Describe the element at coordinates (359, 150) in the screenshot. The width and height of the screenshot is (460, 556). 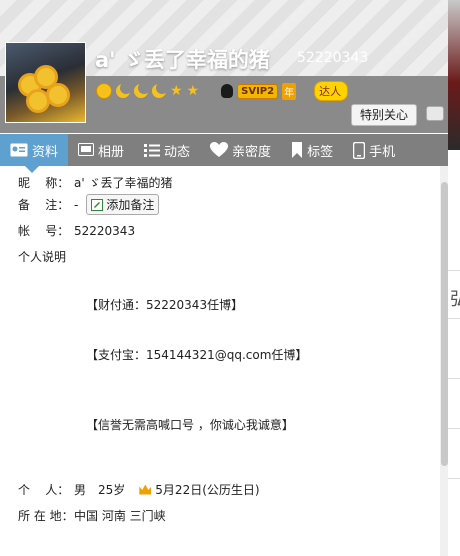
I see `mobile-phone-icon` at that location.